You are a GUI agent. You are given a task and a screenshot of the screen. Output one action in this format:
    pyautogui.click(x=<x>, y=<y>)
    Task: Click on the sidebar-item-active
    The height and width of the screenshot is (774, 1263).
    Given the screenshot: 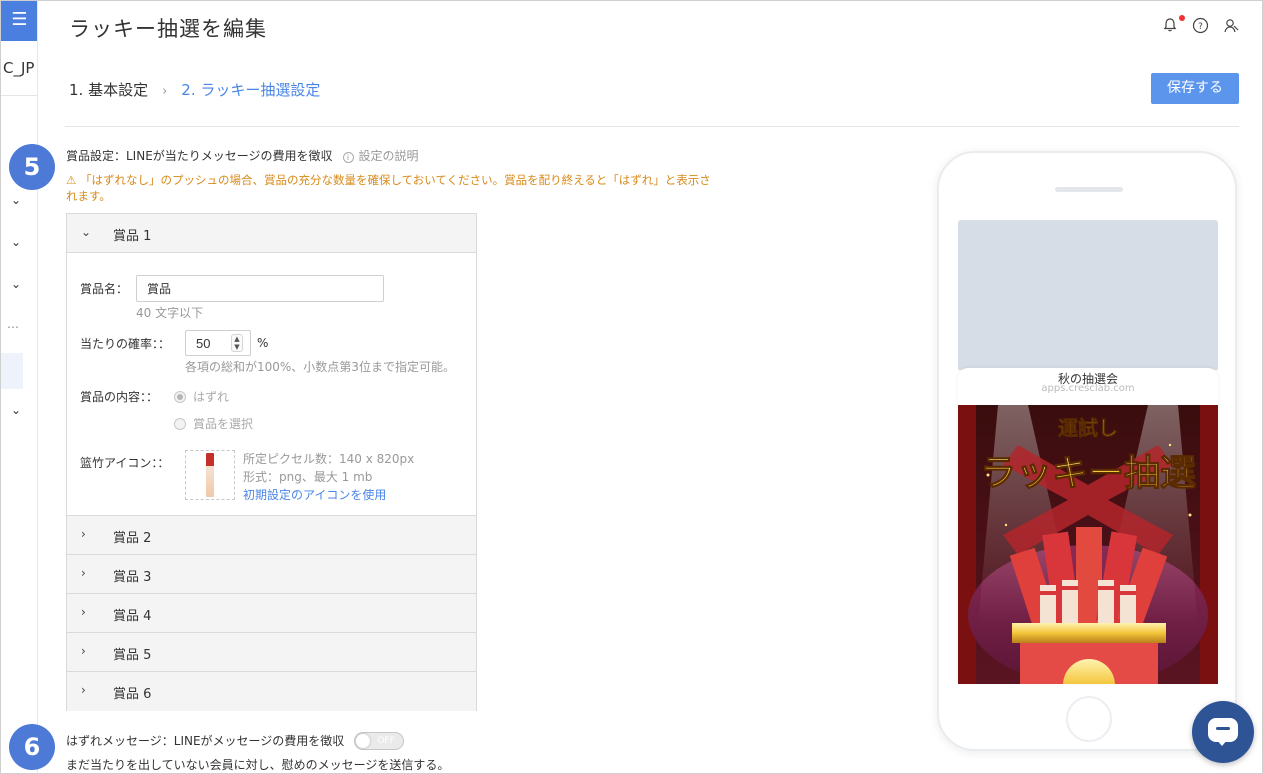 What is the action you would take?
    pyautogui.click(x=12, y=371)
    